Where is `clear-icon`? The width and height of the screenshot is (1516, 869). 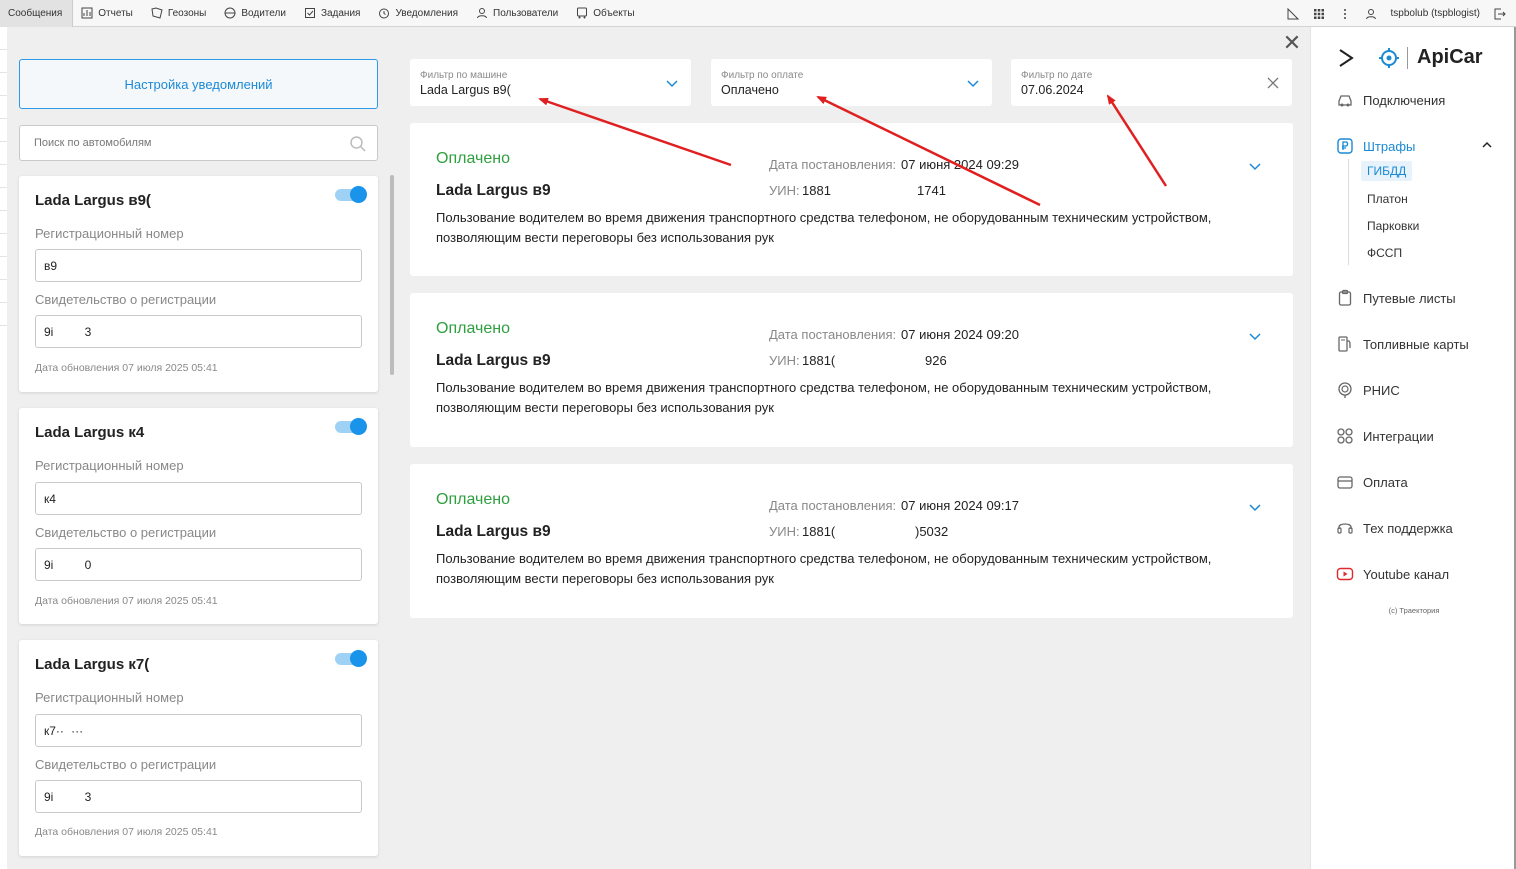 clear-icon is located at coordinates (1273, 83).